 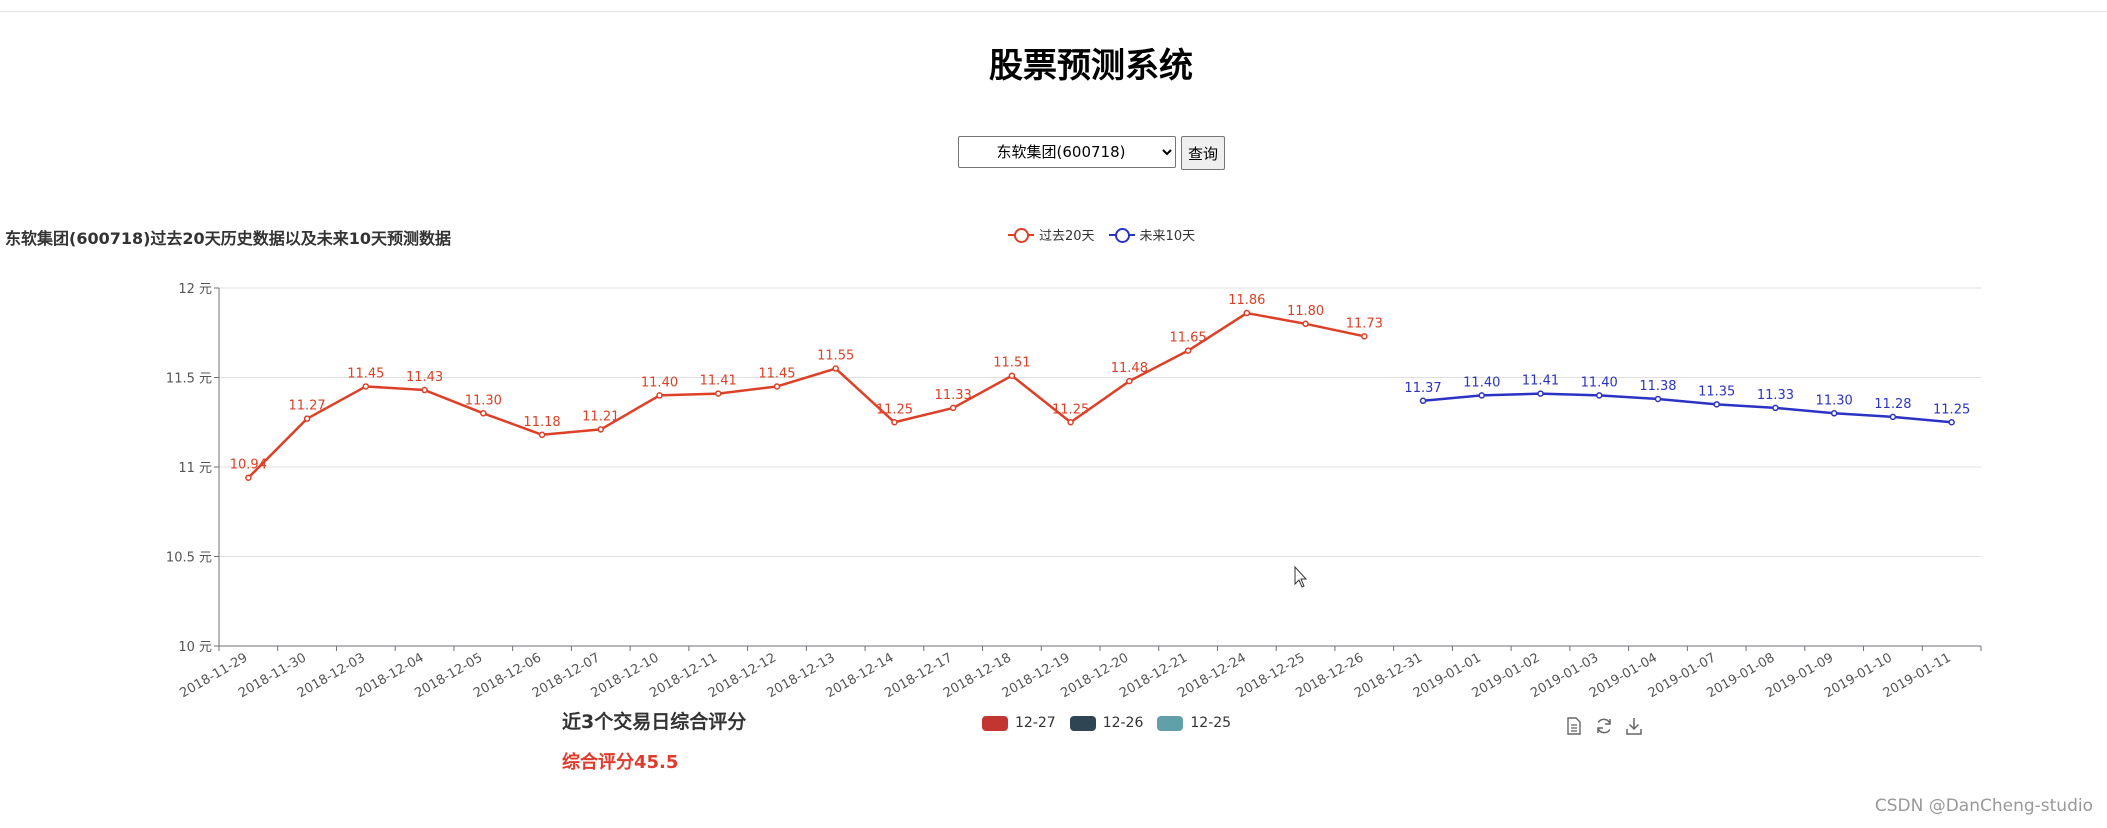 I want to click on data-label: 11.28, so click(x=1892, y=404).